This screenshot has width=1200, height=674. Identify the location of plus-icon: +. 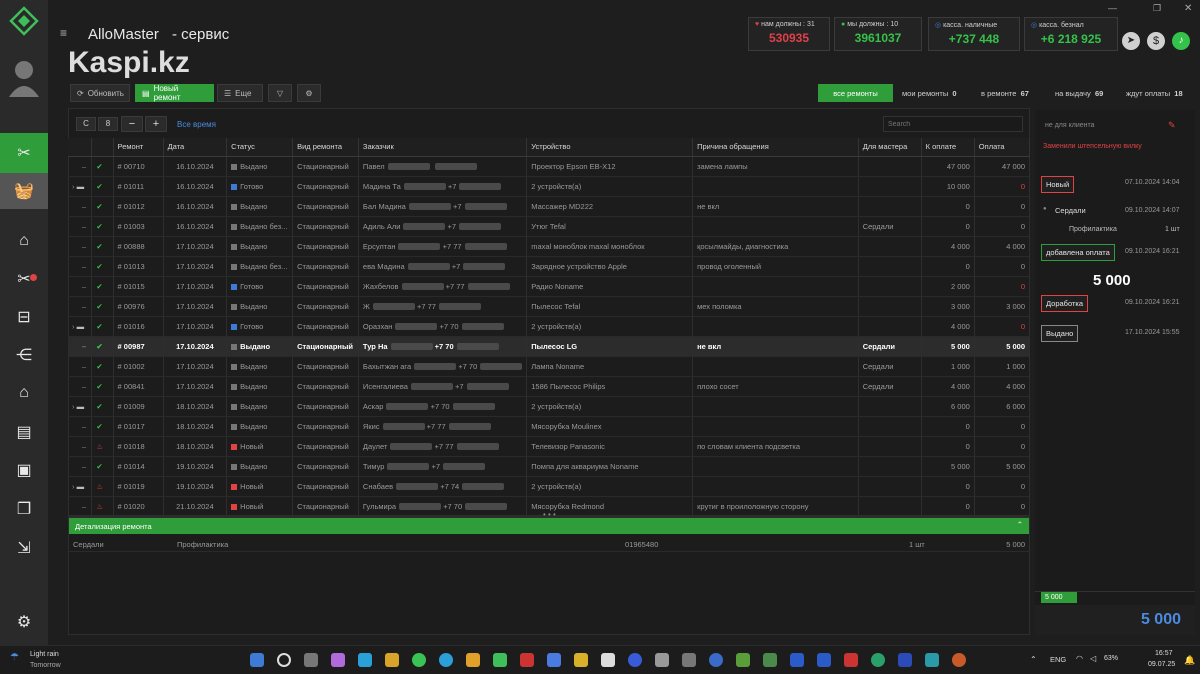
(156, 124).